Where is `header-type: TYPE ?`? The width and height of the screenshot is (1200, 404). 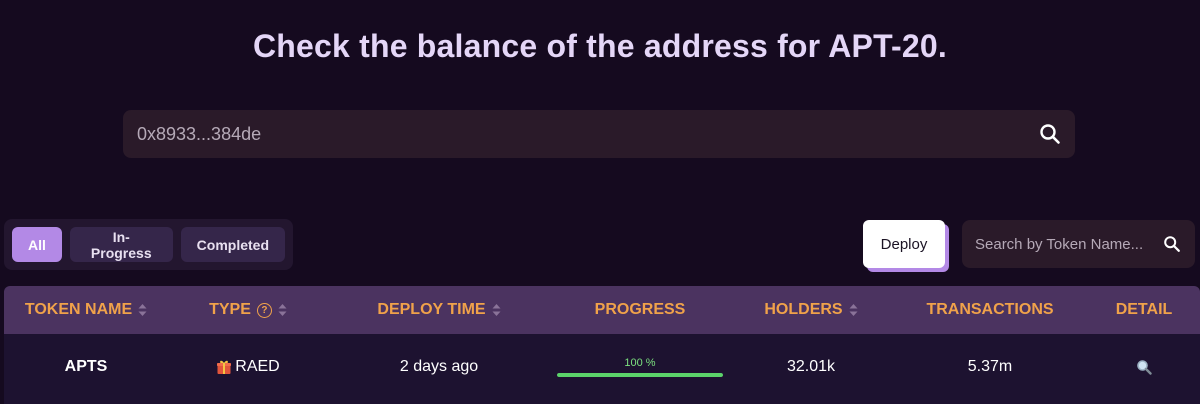 header-type: TYPE ? is located at coordinates (248, 310).